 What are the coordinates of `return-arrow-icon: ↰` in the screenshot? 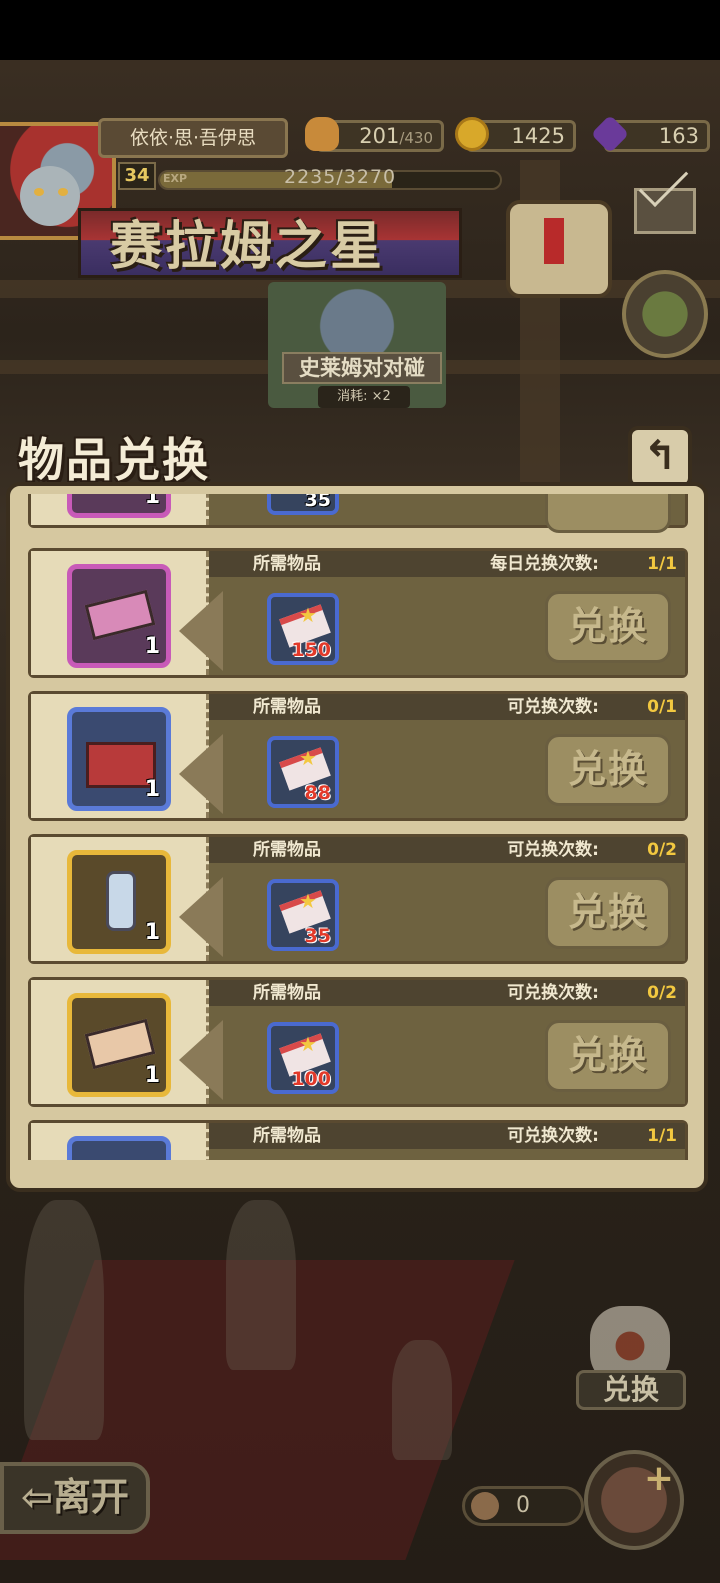 It's located at (660, 456).